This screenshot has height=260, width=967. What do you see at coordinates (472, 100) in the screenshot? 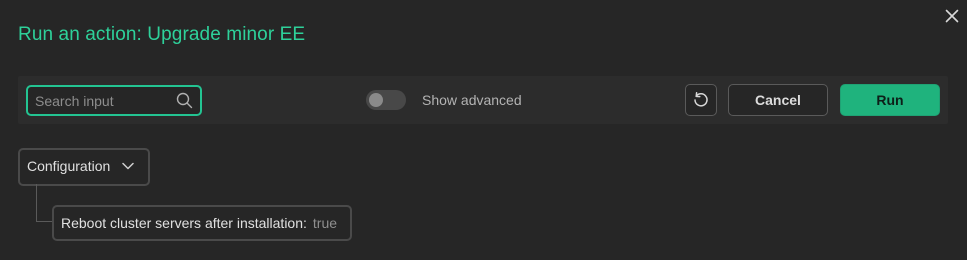
I see `show-advanced-label: Show advanced` at bounding box center [472, 100].